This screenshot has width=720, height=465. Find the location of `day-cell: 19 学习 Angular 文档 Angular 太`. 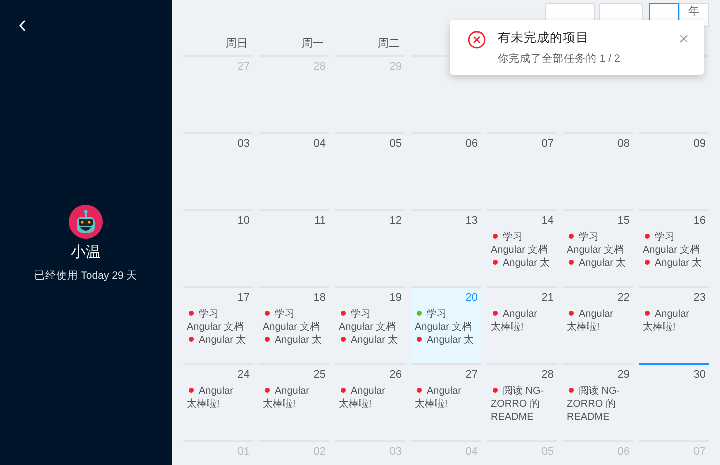

day-cell: 19 学习 Angular 文档 Angular 太 is located at coordinates (370, 324).